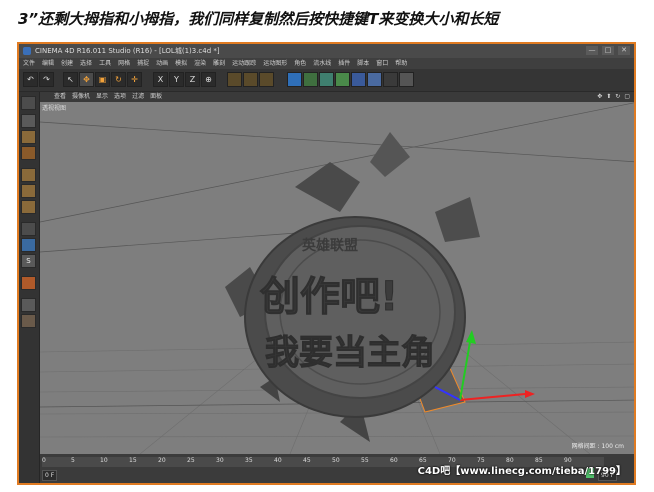  I want to click on menu-snap: 捕捉, so click(143, 63).